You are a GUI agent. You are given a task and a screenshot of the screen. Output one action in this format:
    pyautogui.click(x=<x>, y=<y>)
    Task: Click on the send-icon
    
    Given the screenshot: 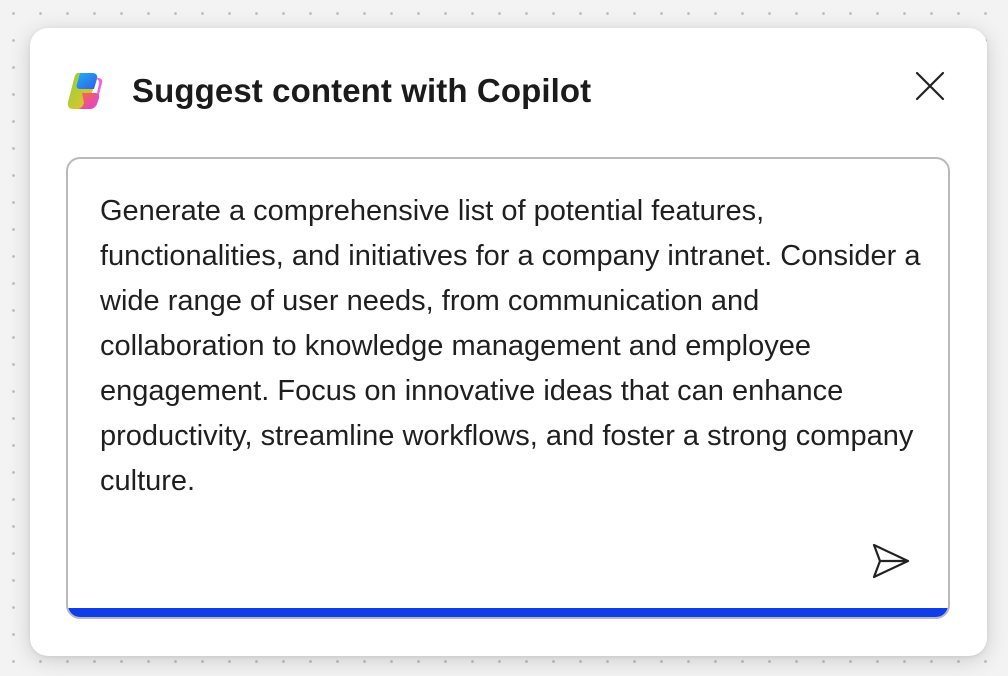 What is the action you would take?
    pyautogui.click(x=891, y=562)
    